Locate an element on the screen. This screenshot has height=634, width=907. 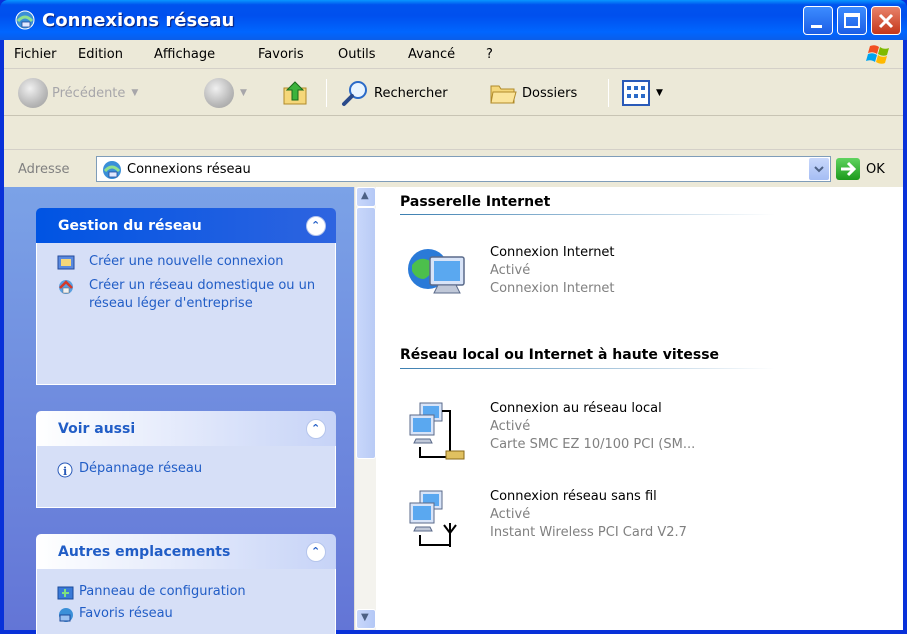
forward-dropdown-icon: ▼ is located at coordinates (243, 93).